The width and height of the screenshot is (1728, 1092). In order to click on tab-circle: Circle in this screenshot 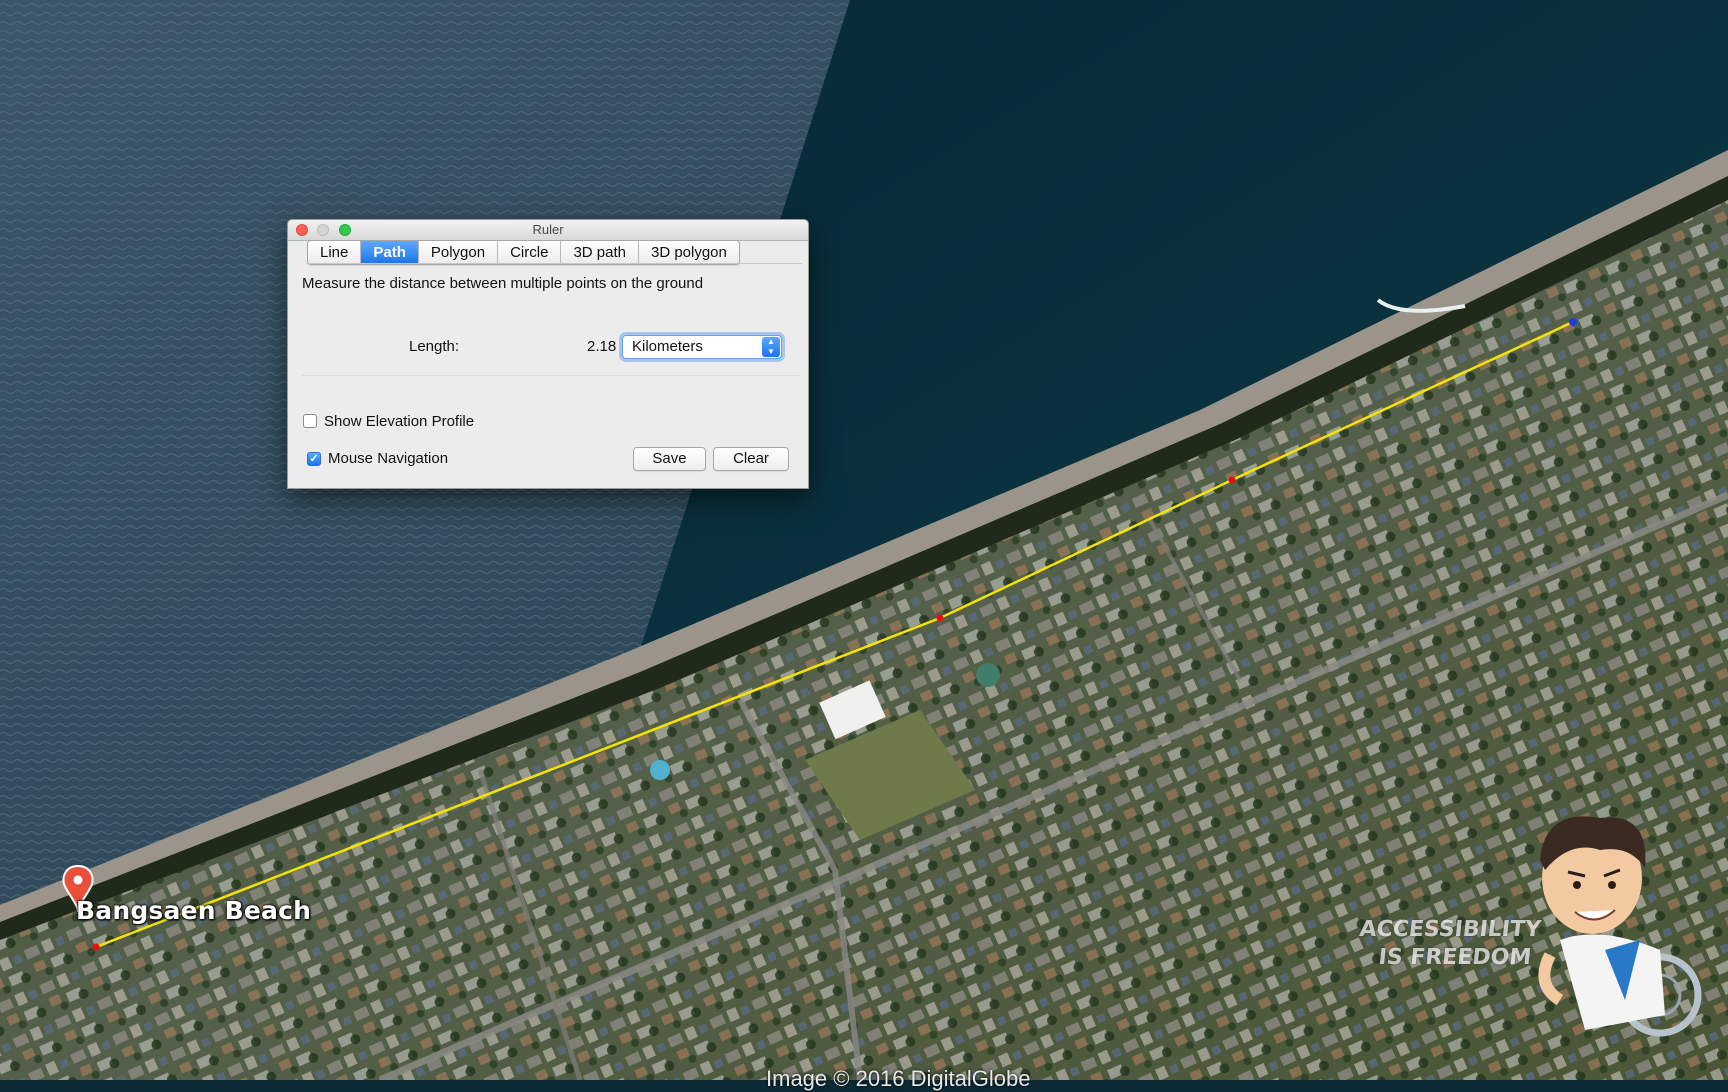, I will do `click(530, 252)`.